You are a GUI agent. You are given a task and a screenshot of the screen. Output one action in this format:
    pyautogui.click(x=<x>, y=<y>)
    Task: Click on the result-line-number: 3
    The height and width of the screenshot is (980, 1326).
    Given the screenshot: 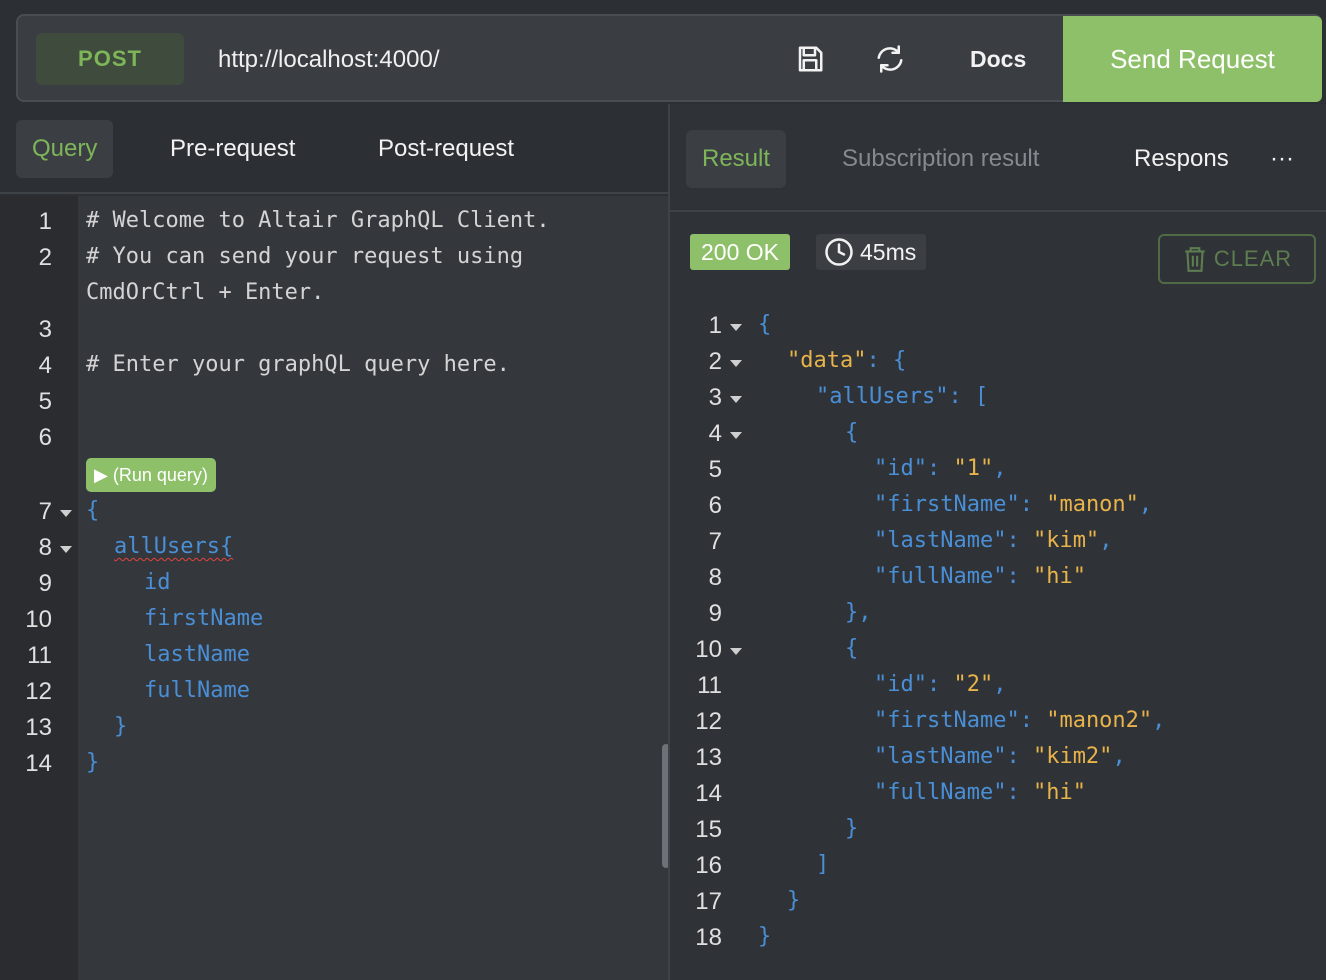 What is the action you would take?
    pyautogui.click(x=715, y=397)
    